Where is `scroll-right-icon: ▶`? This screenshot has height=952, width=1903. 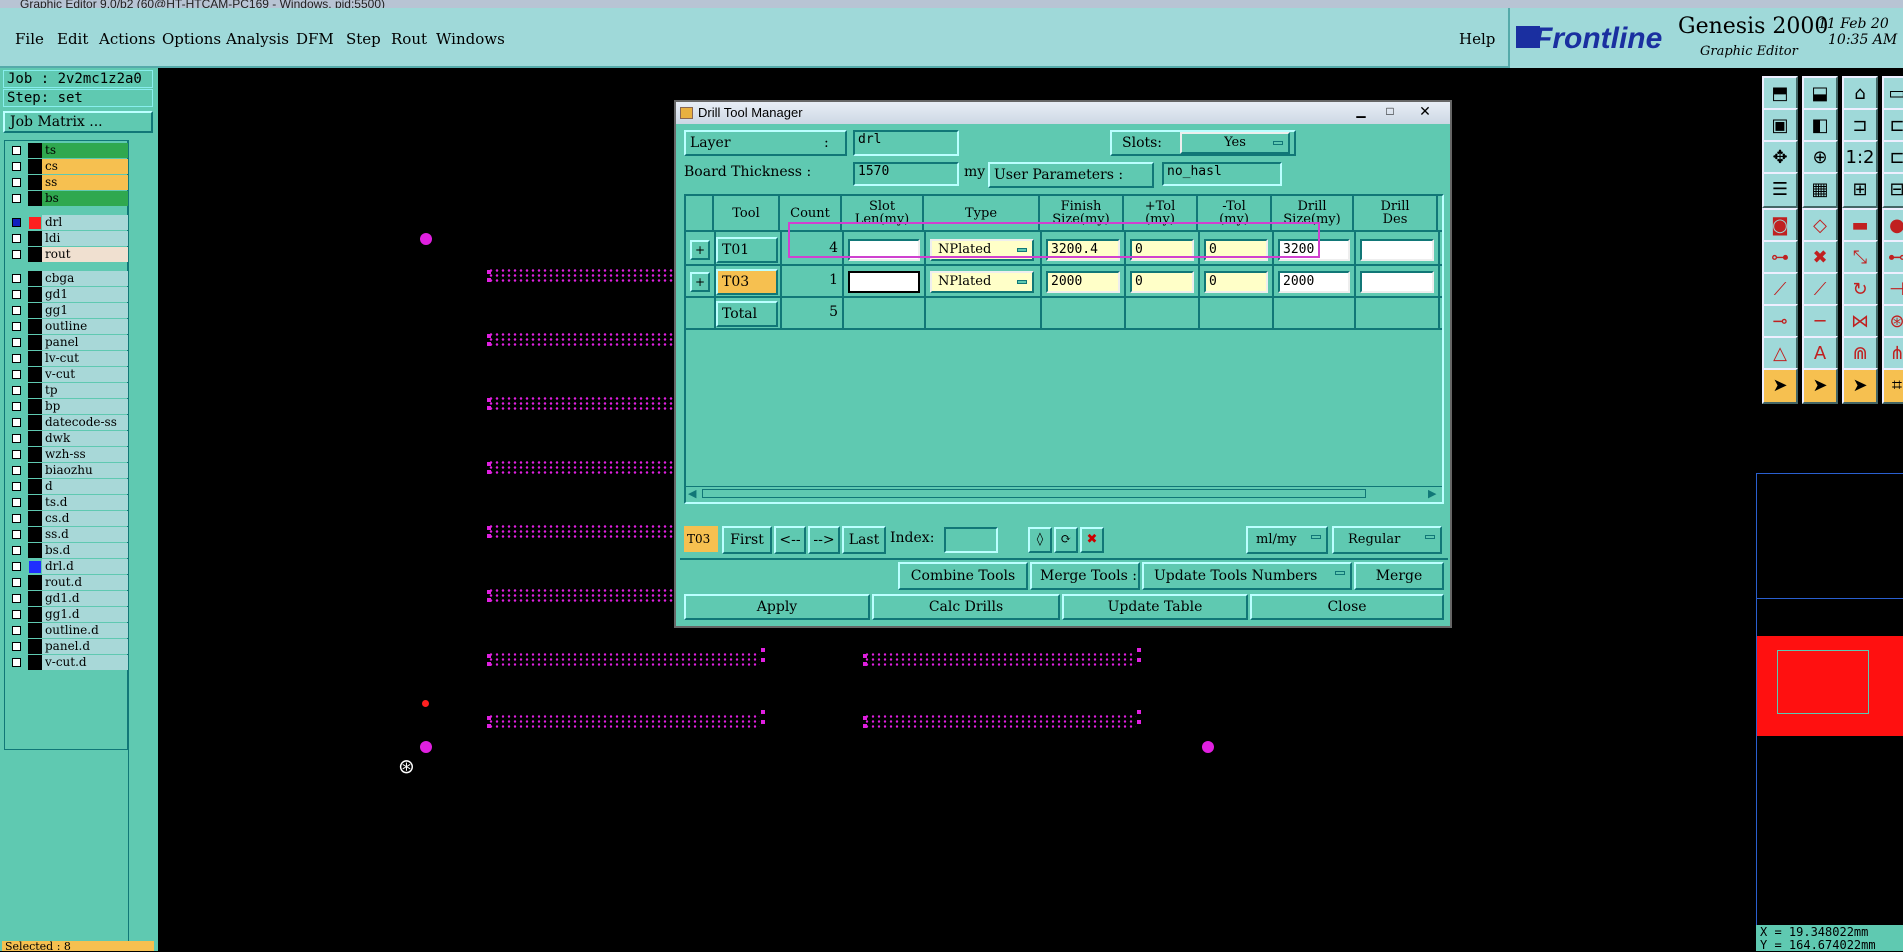
scroll-right-icon: ▶ is located at coordinates (1432, 493).